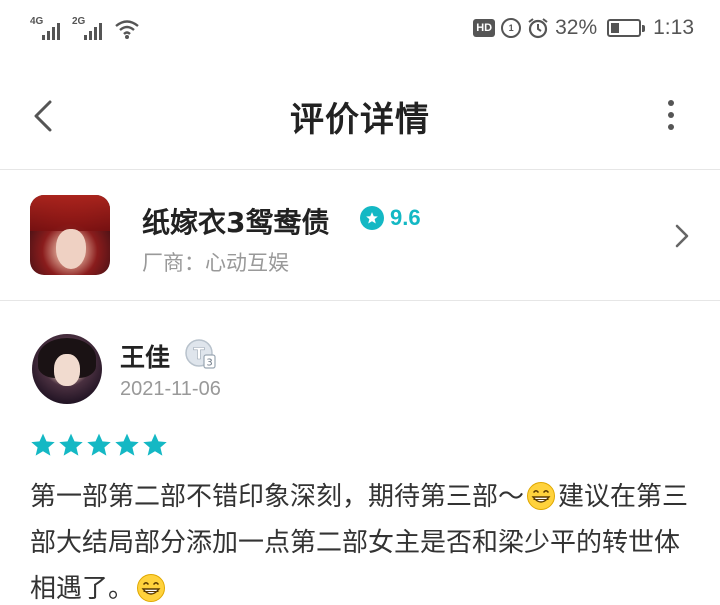  What do you see at coordinates (89, 28) in the screenshot?
I see `signal-icon: 2G` at bounding box center [89, 28].